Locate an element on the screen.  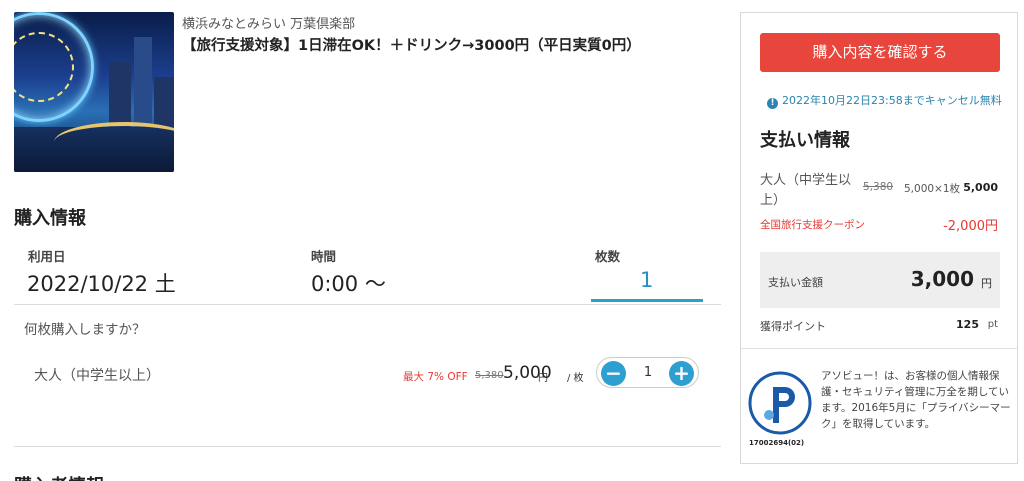
original-price: 5,380 is located at coordinates (489, 375).